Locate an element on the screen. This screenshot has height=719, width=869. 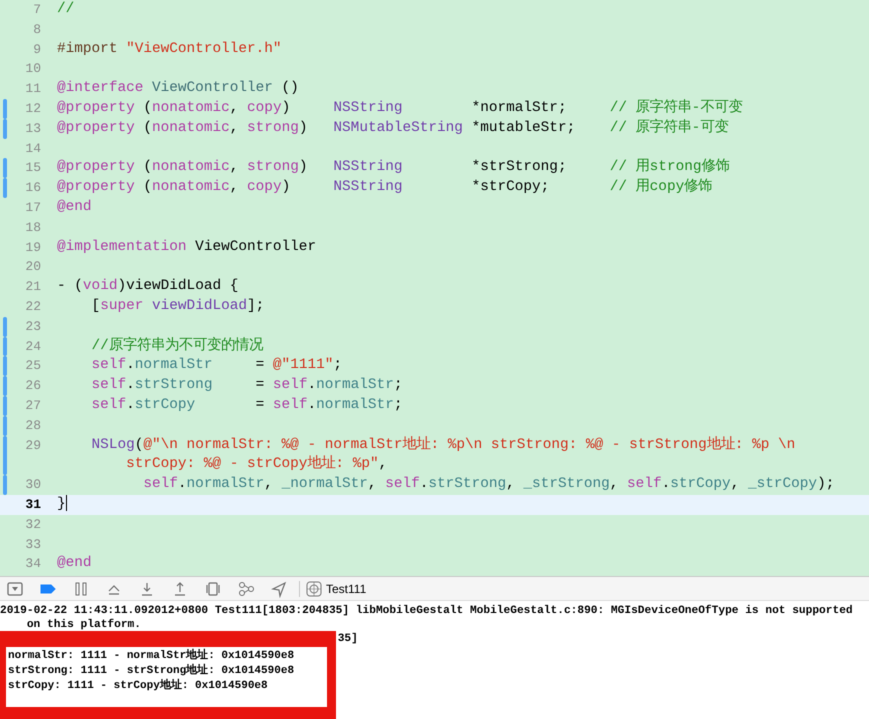
code-line: self.strStrong = self.normalStr; is located at coordinates (247, 386).